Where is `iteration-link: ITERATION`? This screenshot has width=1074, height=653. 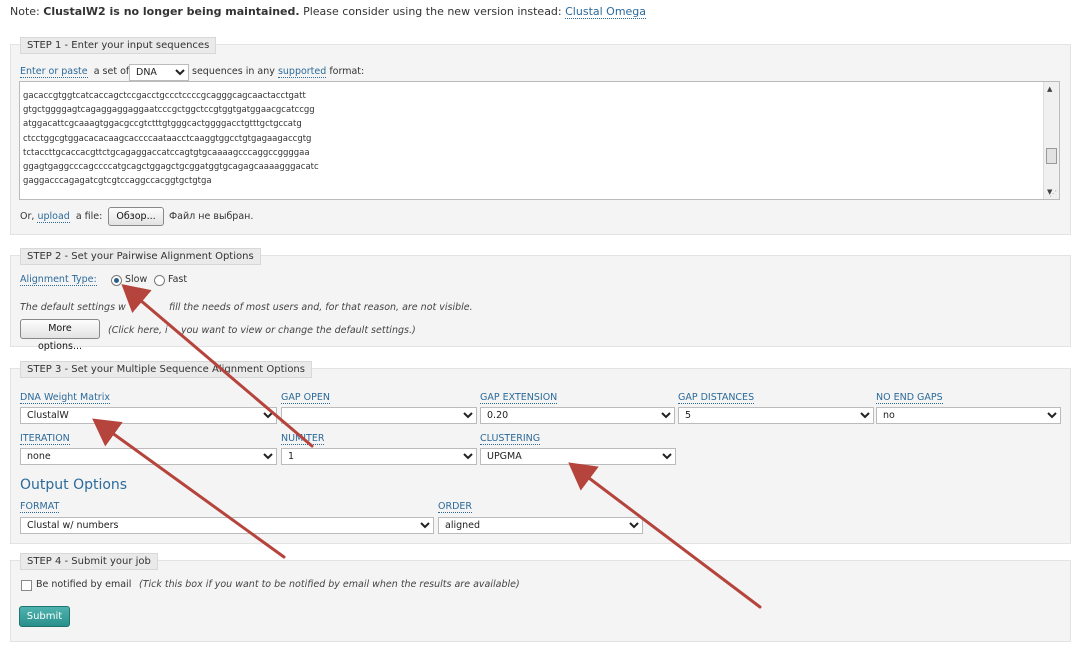
iteration-link: ITERATION is located at coordinates (45, 439).